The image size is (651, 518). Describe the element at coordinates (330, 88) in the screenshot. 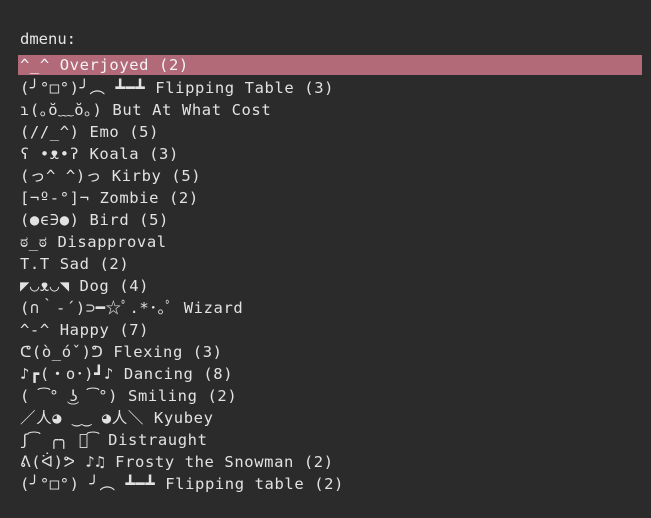

I see `dmenu-item: (╯°□°)╯︵ ┻━┻ Flipping Table (3)` at that location.